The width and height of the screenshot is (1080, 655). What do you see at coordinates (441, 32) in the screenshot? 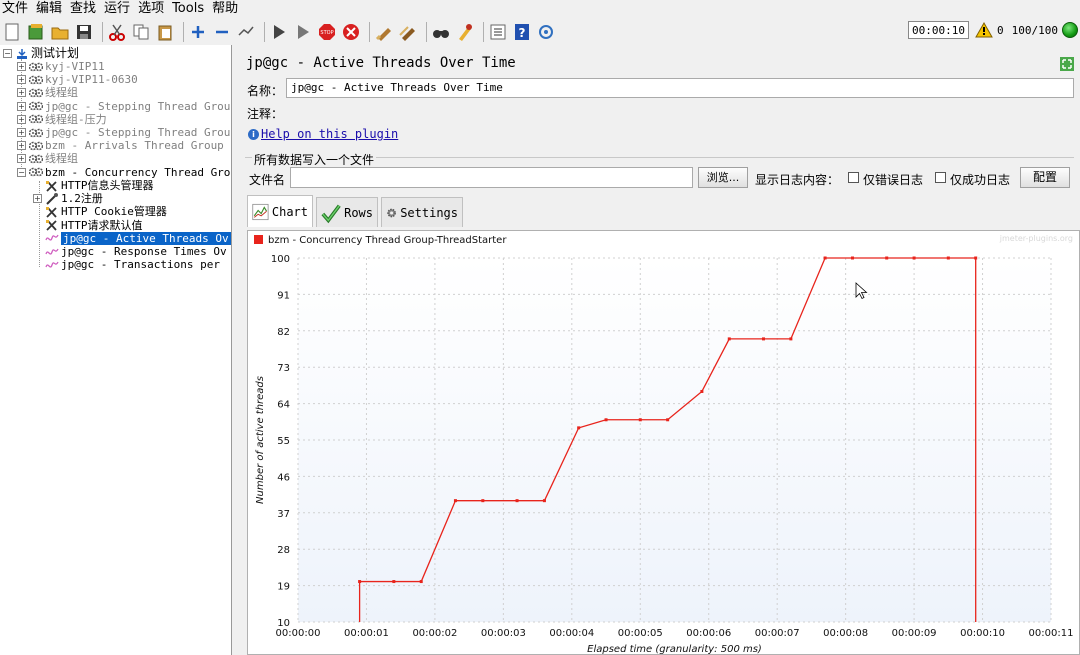
I see `search-icon` at bounding box center [441, 32].